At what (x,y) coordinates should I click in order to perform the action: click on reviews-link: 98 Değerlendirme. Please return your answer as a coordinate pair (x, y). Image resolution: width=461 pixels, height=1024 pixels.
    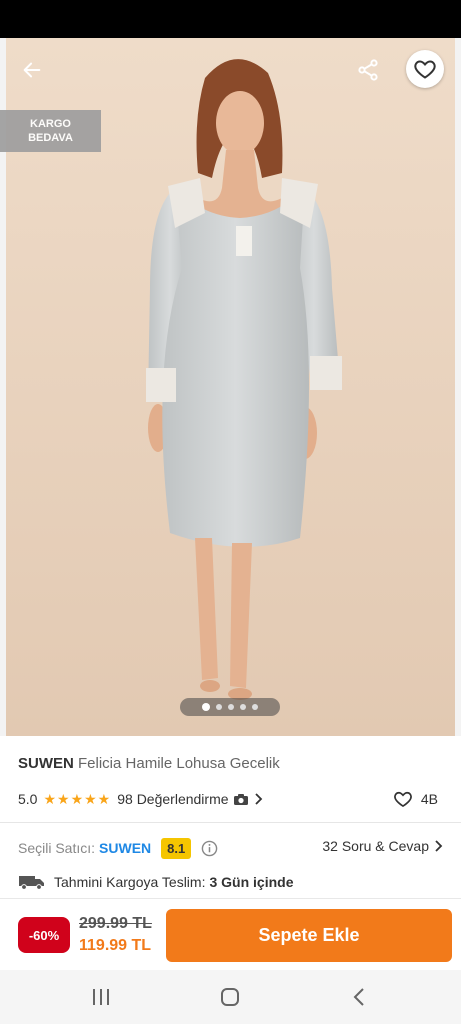
    Looking at the image, I should click on (189, 799).